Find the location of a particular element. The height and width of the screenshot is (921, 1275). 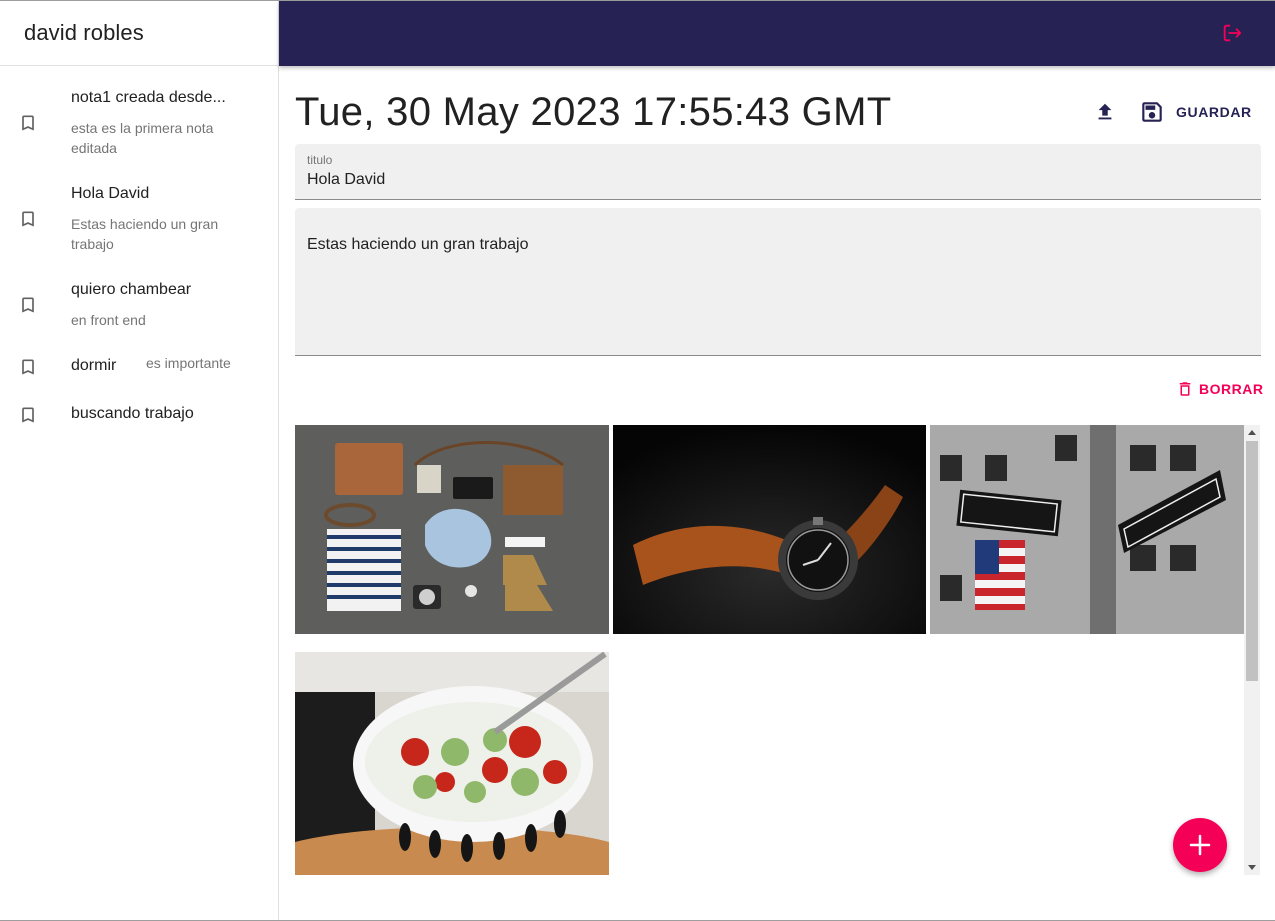

scroll-down-arrow-icon is located at coordinates (1252, 867).